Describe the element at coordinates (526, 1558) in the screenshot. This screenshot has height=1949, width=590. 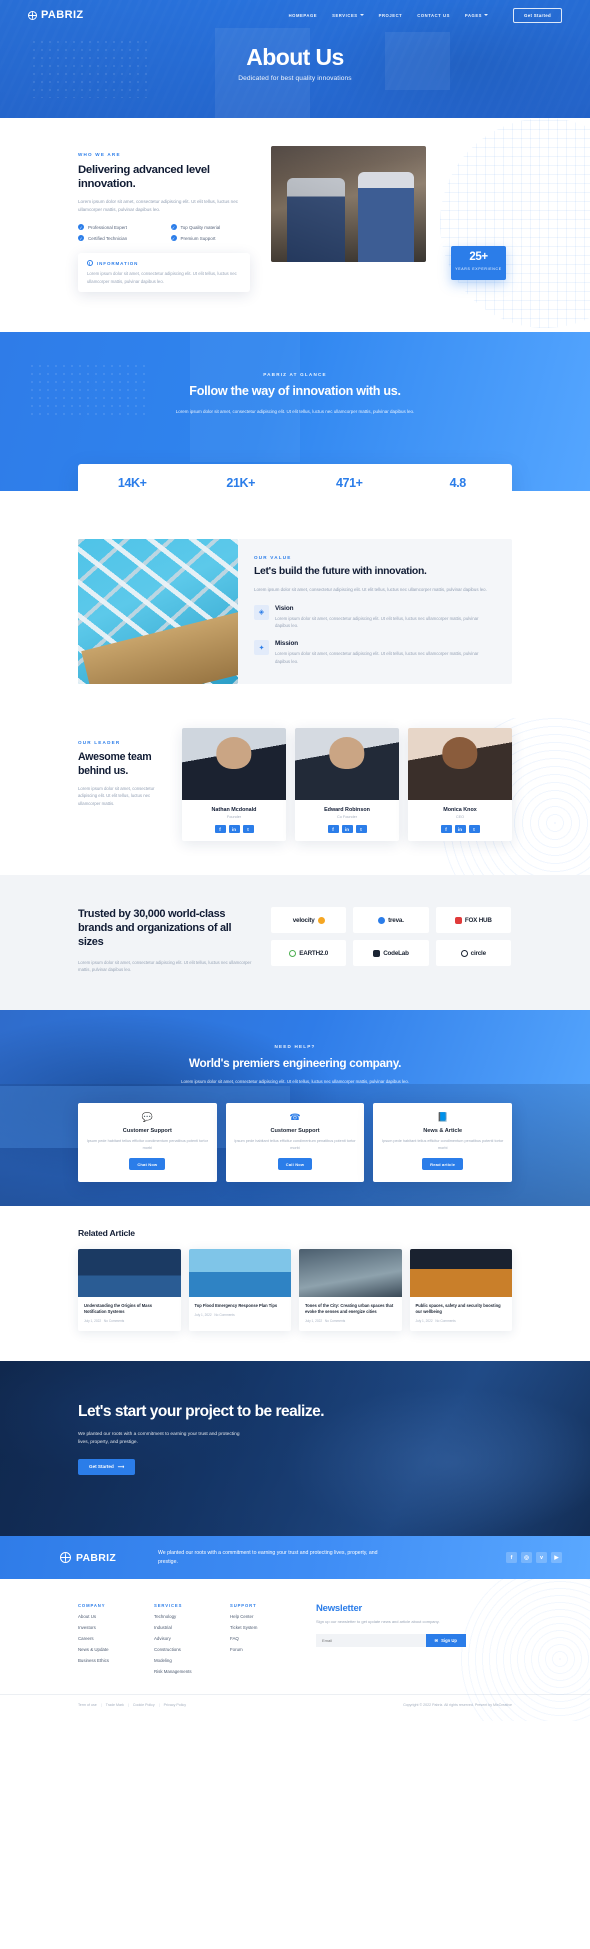
I see `instagram-icon: ◎` at that location.